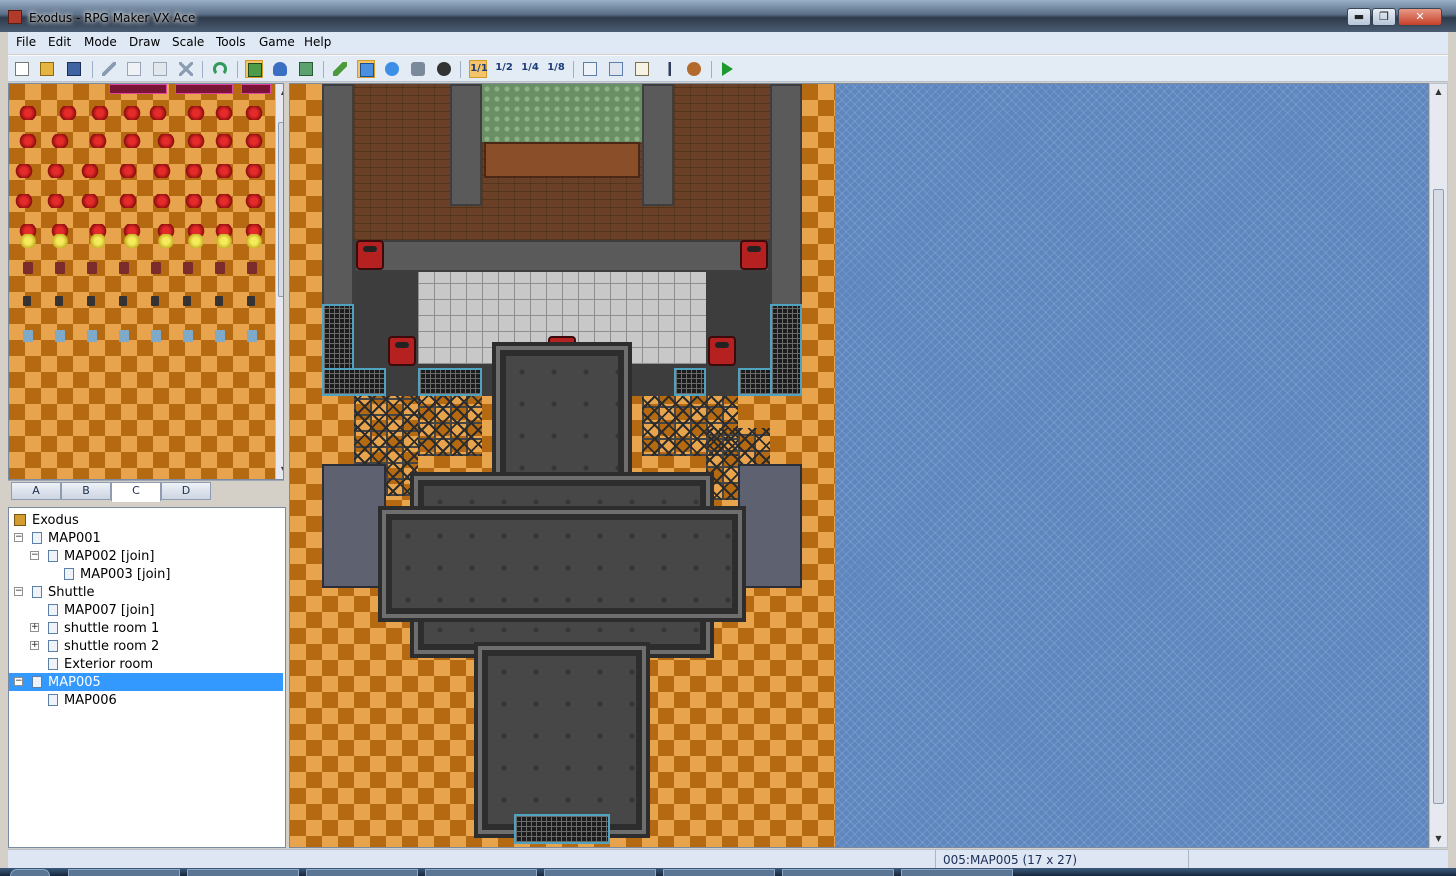 The height and width of the screenshot is (876, 1456). I want to click on tree-node: − MAP002 [join], so click(146, 556).